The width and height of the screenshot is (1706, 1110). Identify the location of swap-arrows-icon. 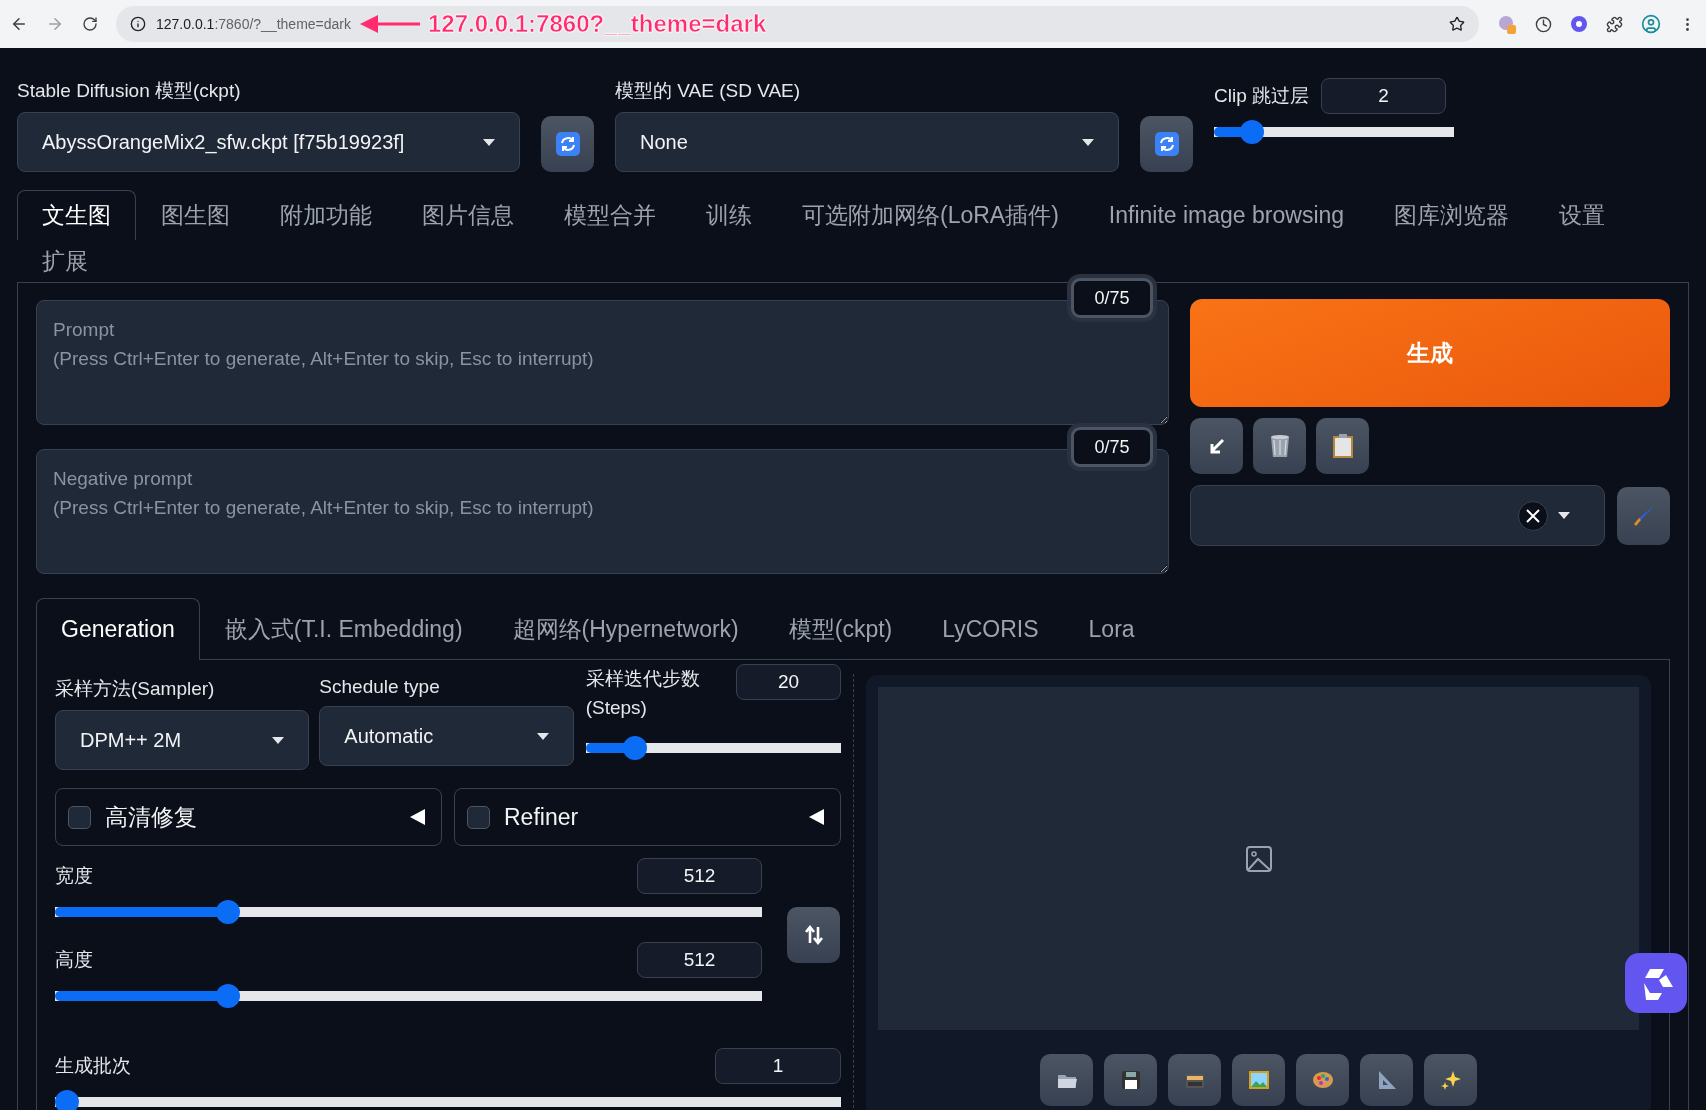
(813, 935).